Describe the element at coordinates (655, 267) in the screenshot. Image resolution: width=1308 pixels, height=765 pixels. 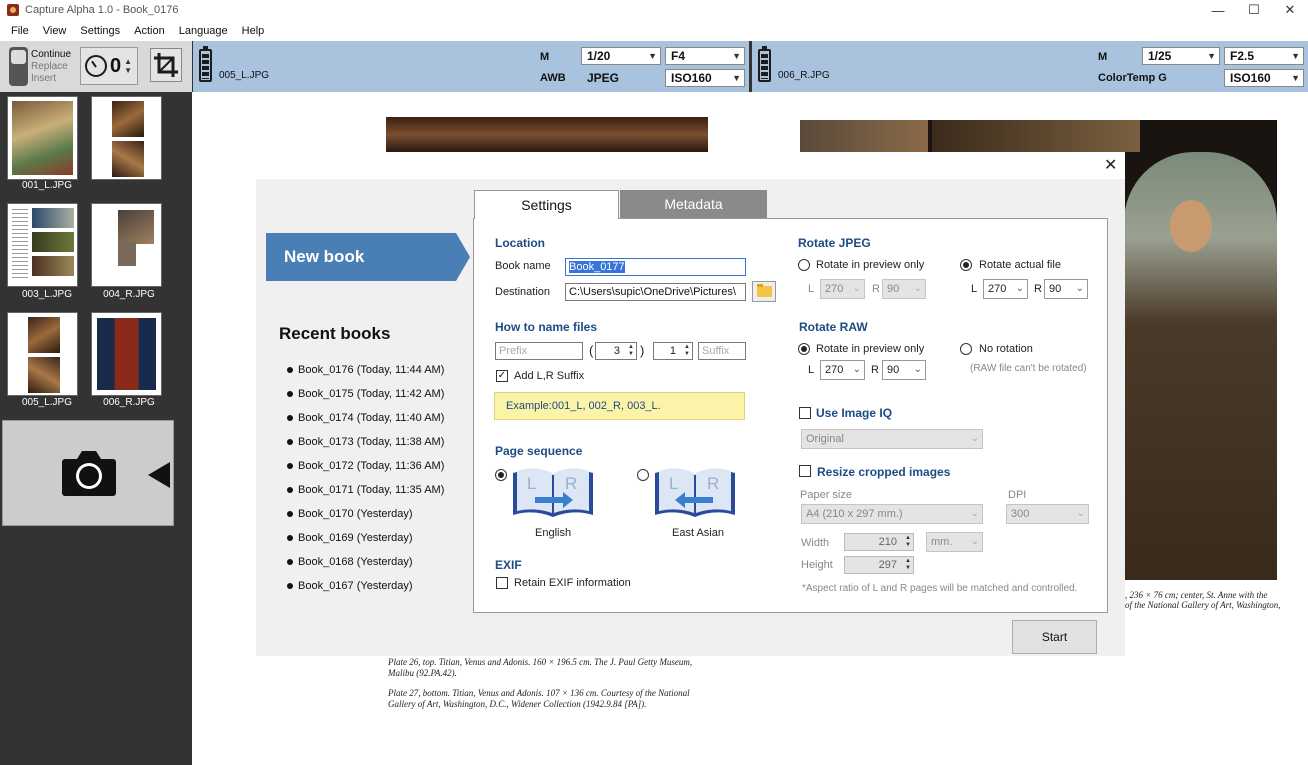
I see `book-name-input: Book_0177` at that location.